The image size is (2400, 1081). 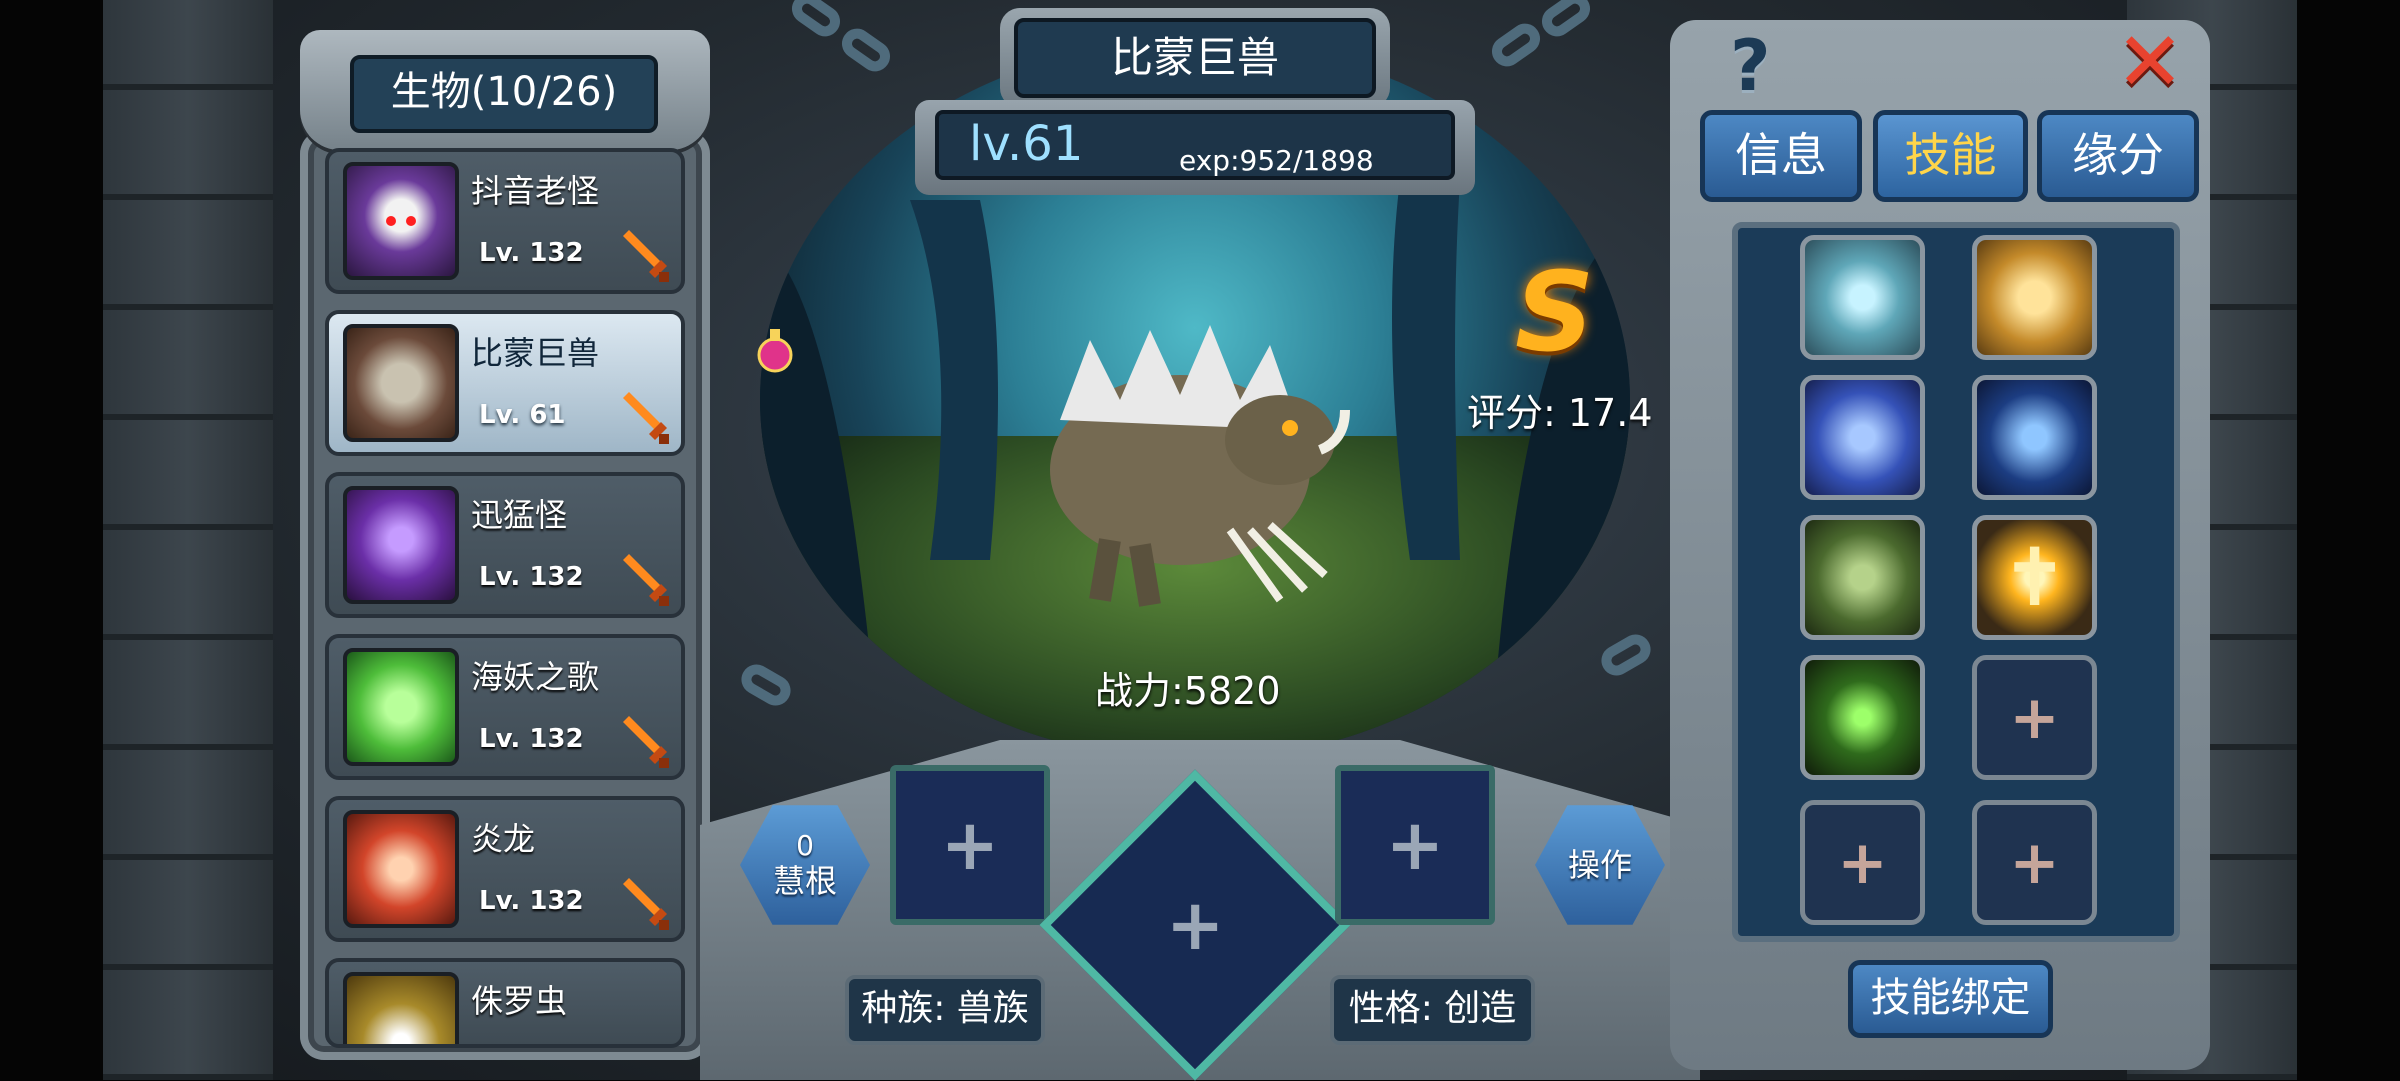 What do you see at coordinates (1950, 156) in the screenshot?
I see `tab-skills: 技能` at bounding box center [1950, 156].